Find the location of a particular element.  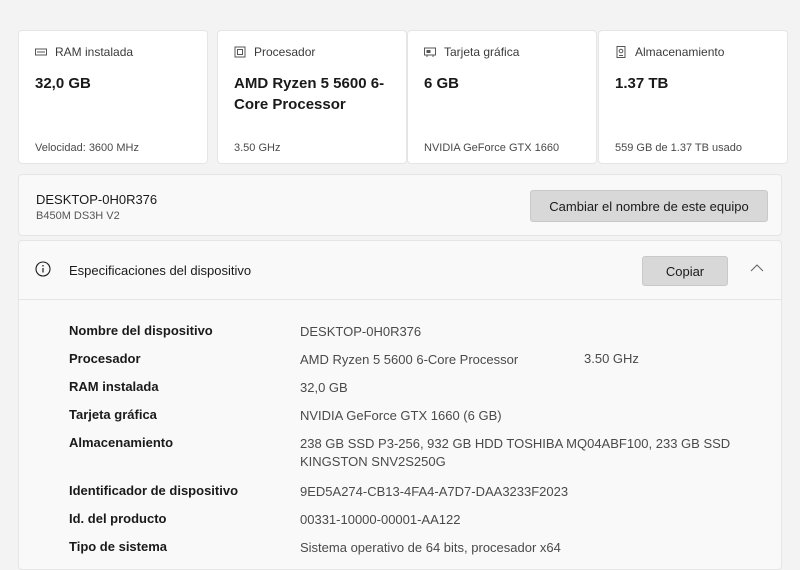

storage-icon is located at coordinates (621, 52).